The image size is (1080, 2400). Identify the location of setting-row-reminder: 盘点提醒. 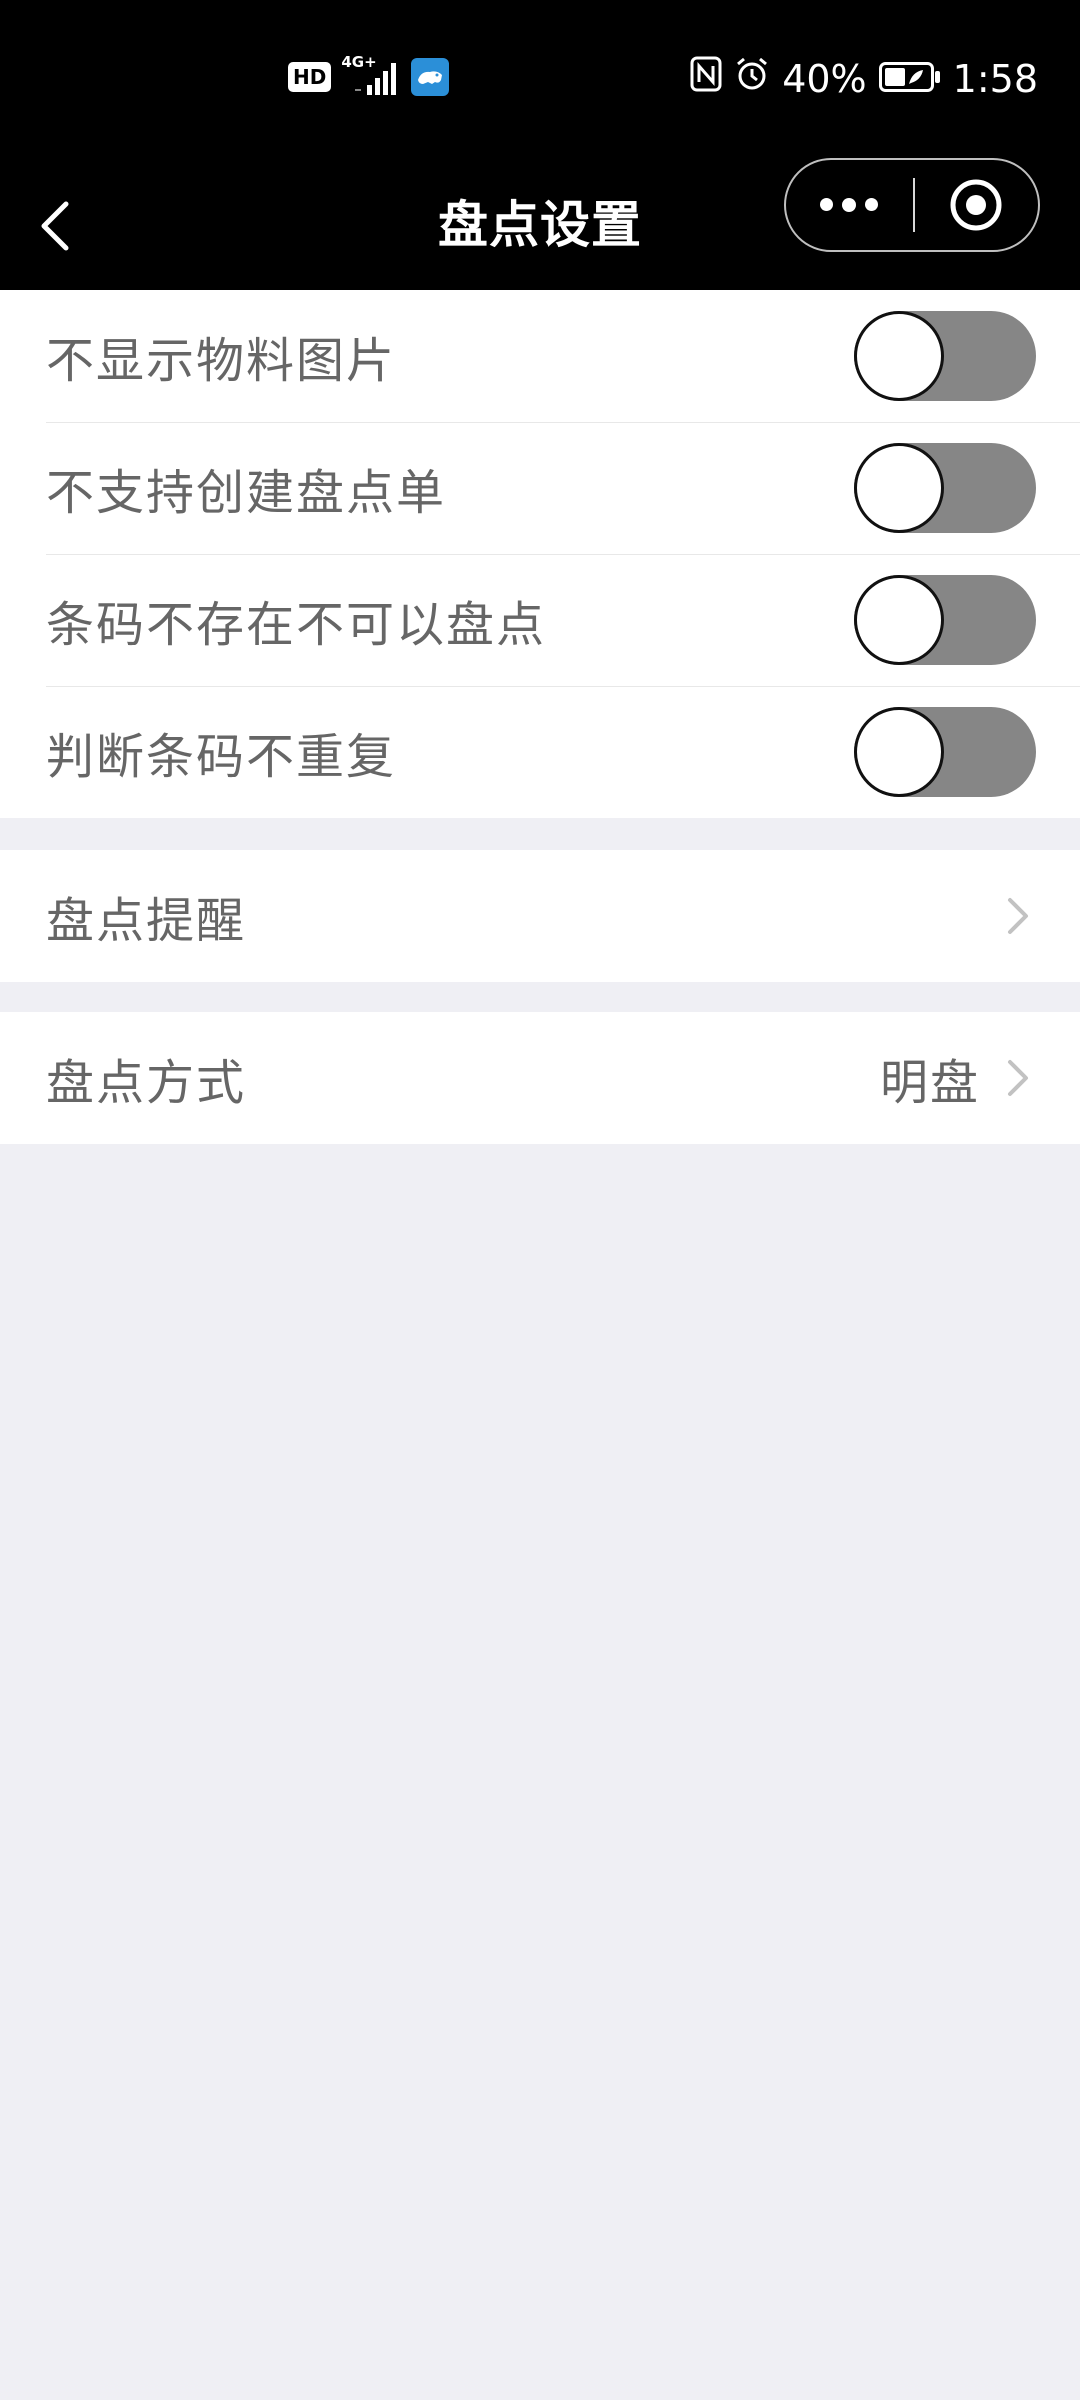
(540, 916).